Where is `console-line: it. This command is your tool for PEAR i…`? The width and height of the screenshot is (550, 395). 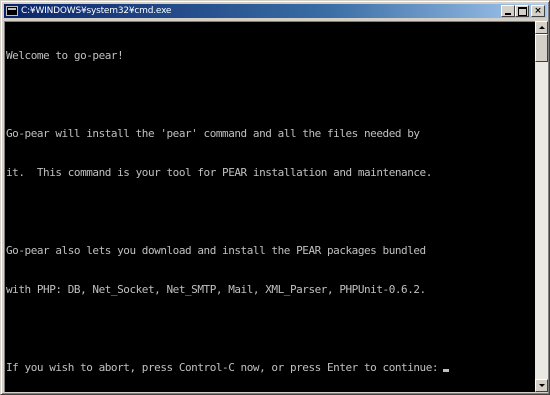
console-line: it. This command is your tool for PEAR i… is located at coordinates (219, 172).